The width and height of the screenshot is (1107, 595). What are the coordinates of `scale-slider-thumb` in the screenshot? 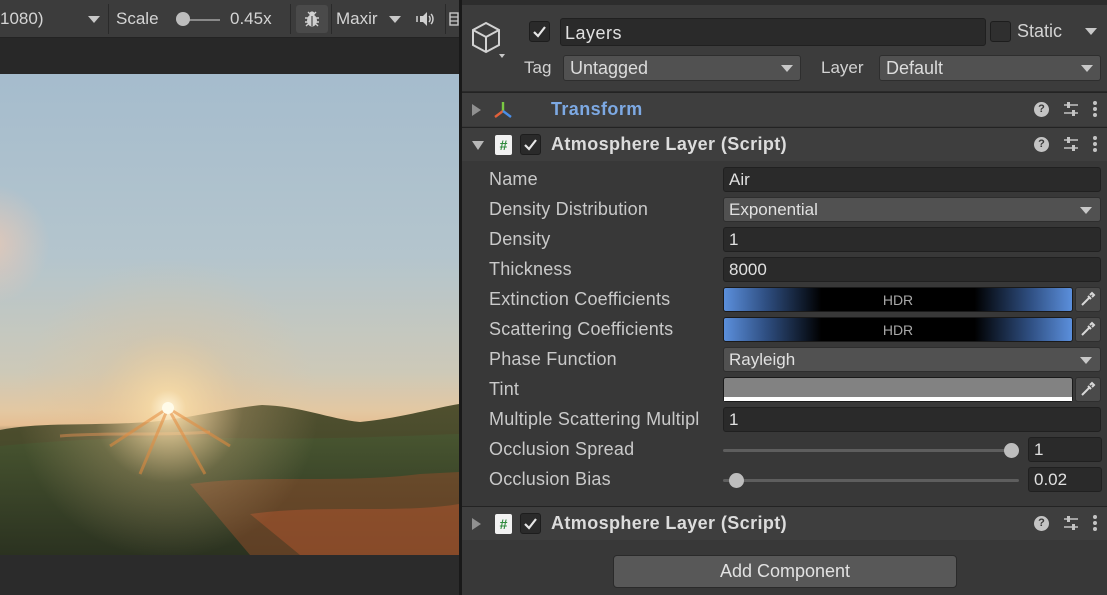 It's located at (183, 19).